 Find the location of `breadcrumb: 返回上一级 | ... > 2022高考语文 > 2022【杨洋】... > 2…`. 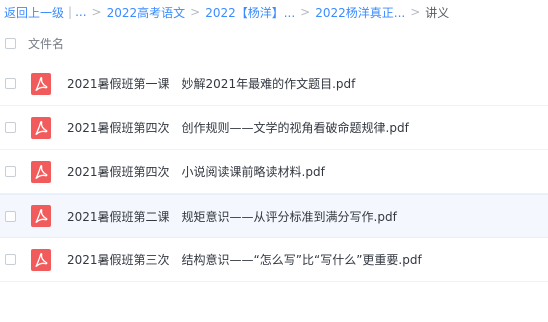

breadcrumb: 返回上一级 | ... > 2022高考语文 > 2022【杨洋】... > 2… is located at coordinates (226, 12).